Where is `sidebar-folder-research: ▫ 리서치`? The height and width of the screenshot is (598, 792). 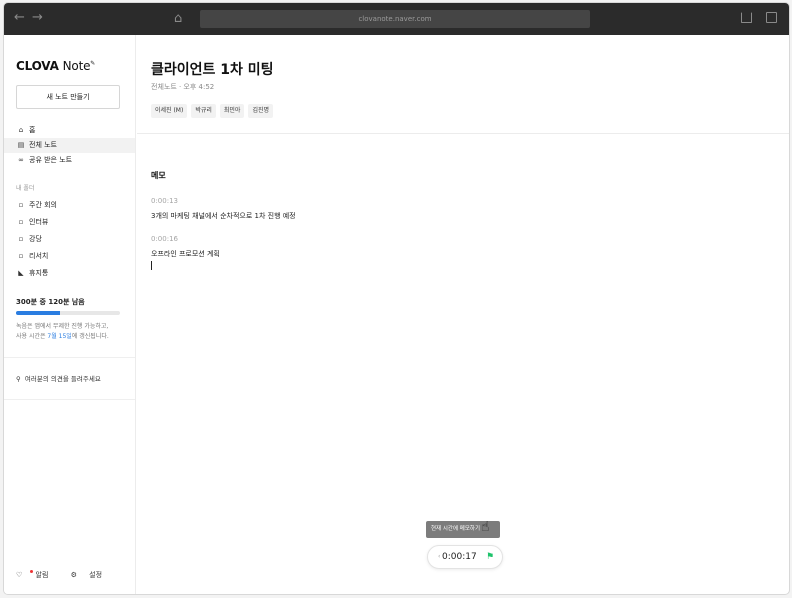
sidebar-folder-research: ▫ 리서치 is located at coordinates (69, 256).